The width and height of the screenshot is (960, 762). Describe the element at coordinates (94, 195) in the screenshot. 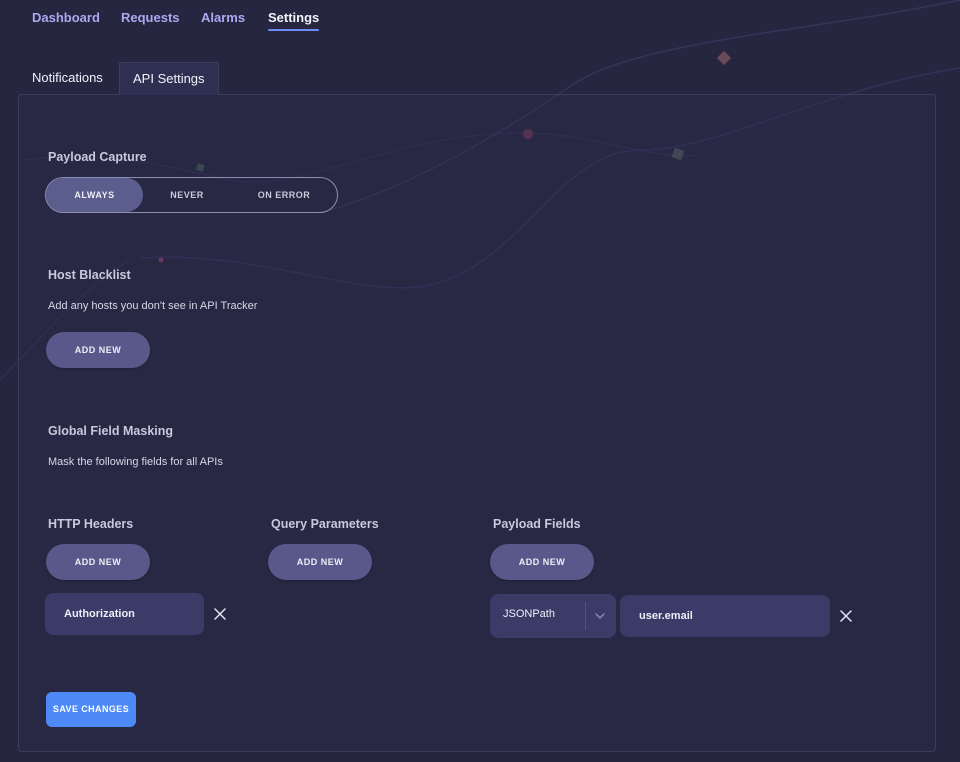

I see `option-always: ALWAYS` at that location.